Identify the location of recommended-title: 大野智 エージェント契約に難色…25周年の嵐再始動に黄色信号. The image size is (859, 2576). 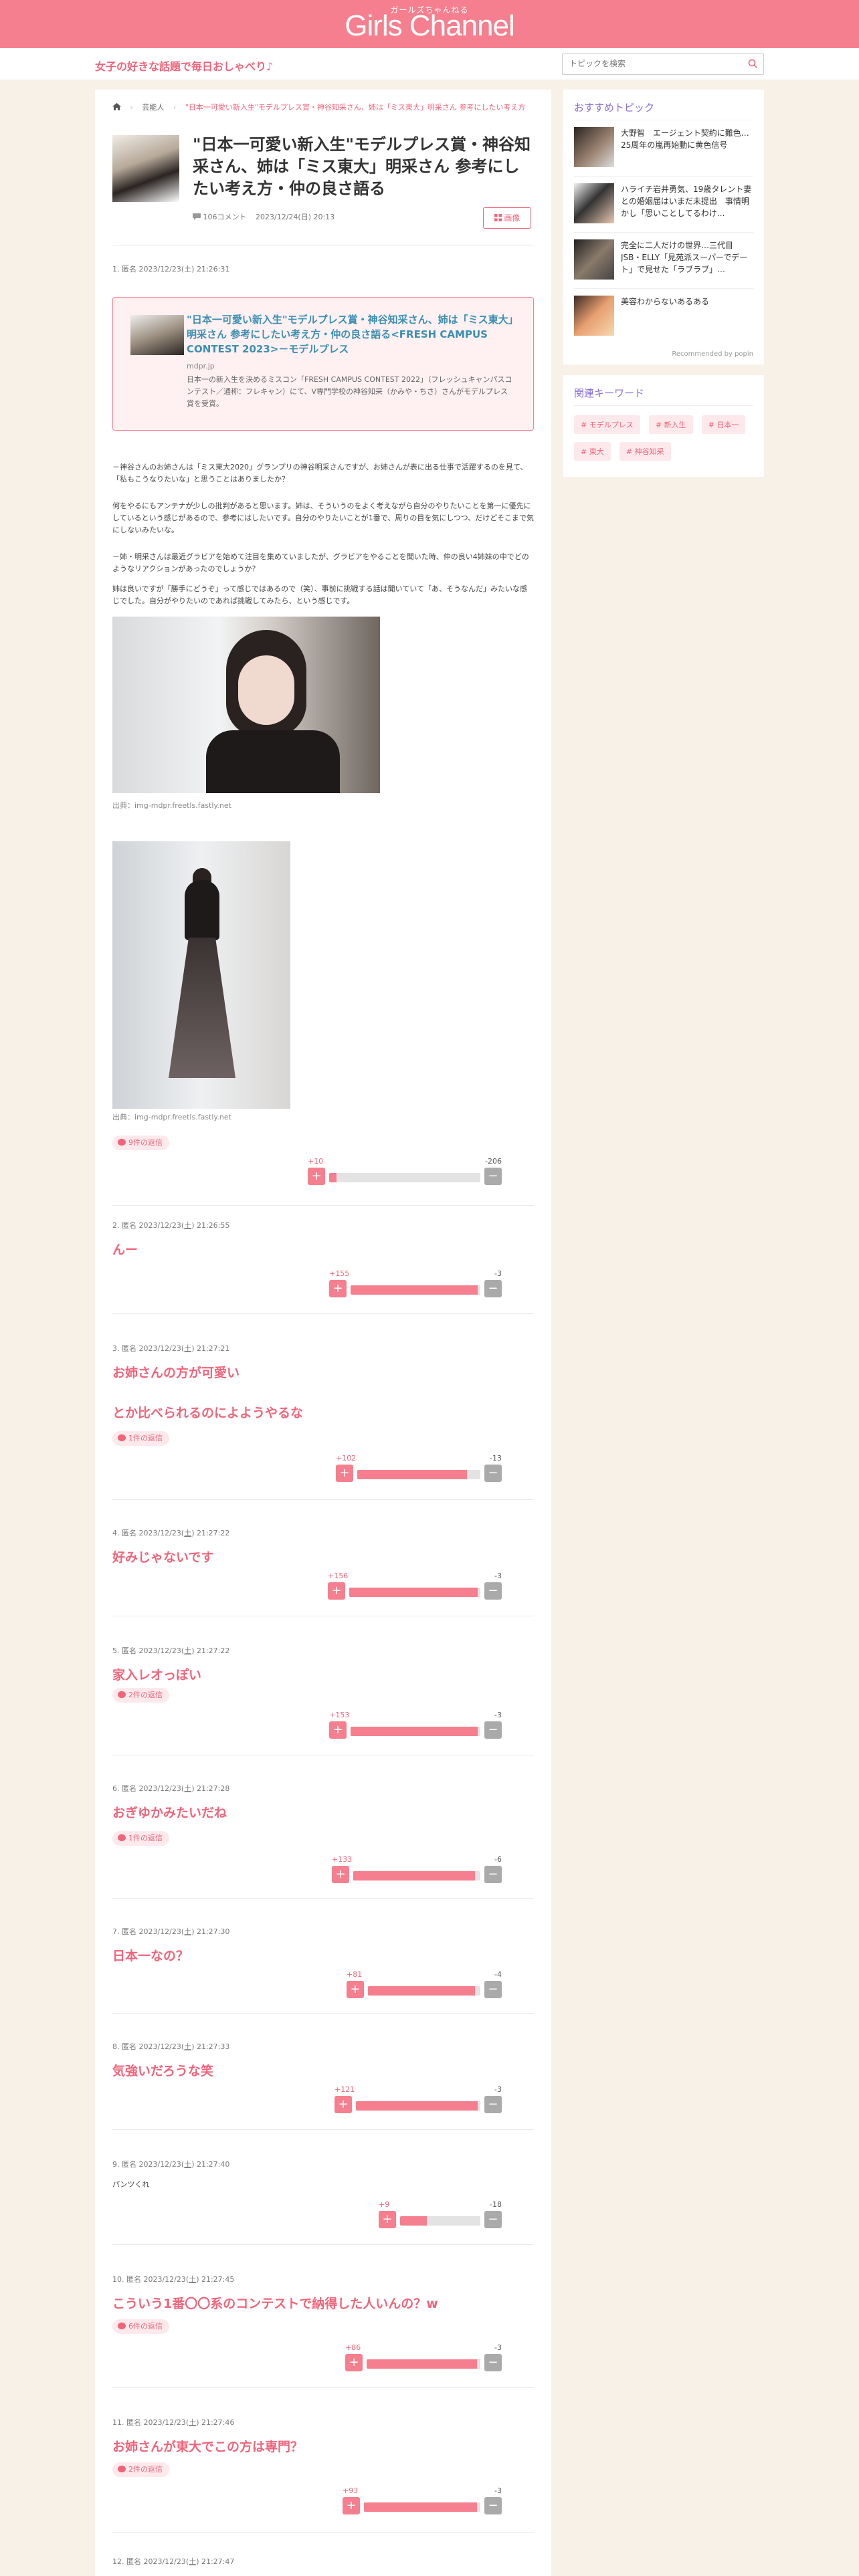
(685, 139).